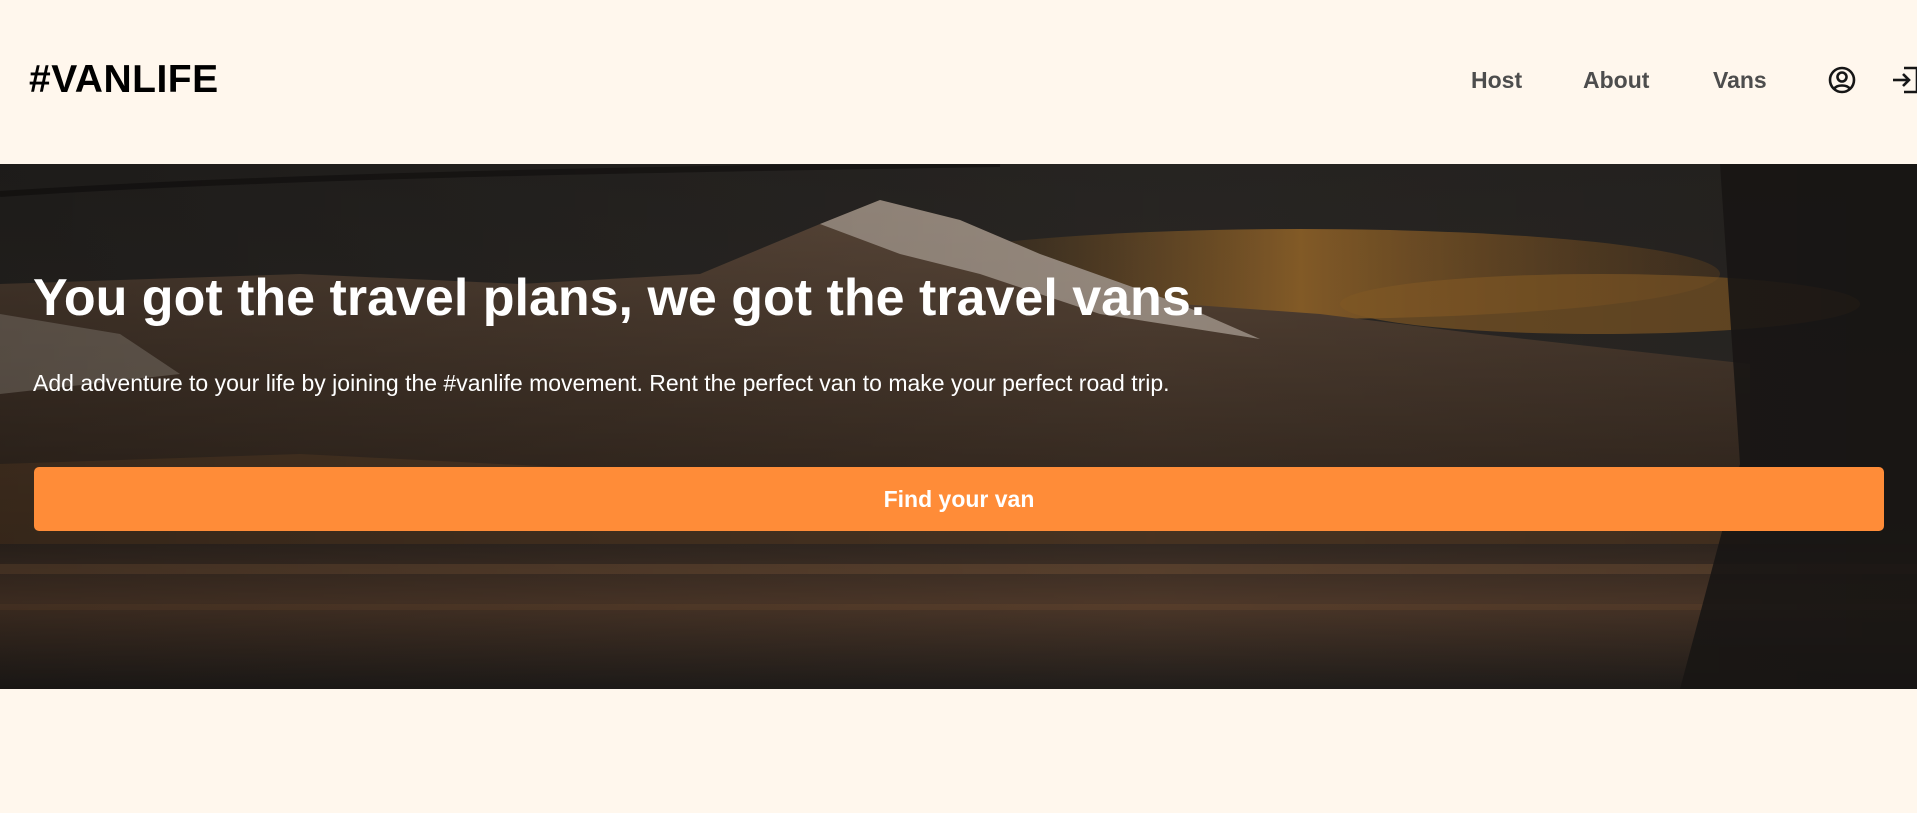 Image resolution: width=1917 pixels, height=813 pixels. What do you see at coordinates (1616, 80) in the screenshot?
I see `nav-link-about: About` at bounding box center [1616, 80].